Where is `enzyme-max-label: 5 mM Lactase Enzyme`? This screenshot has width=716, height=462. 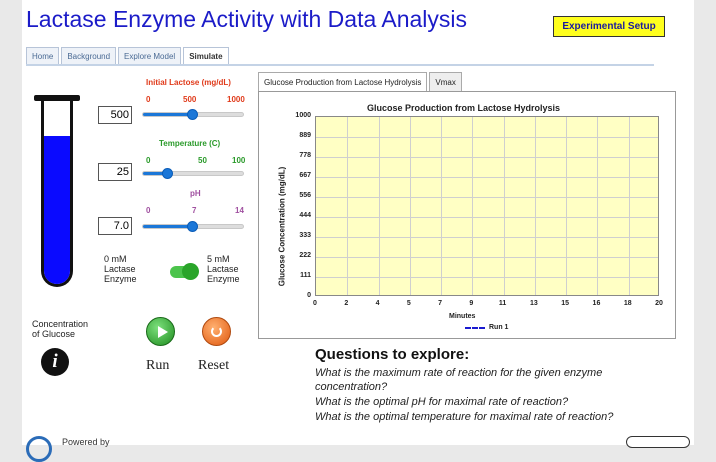
enzyme-max-label: 5 mM Lactase Enzyme is located at coordinates (223, 269).